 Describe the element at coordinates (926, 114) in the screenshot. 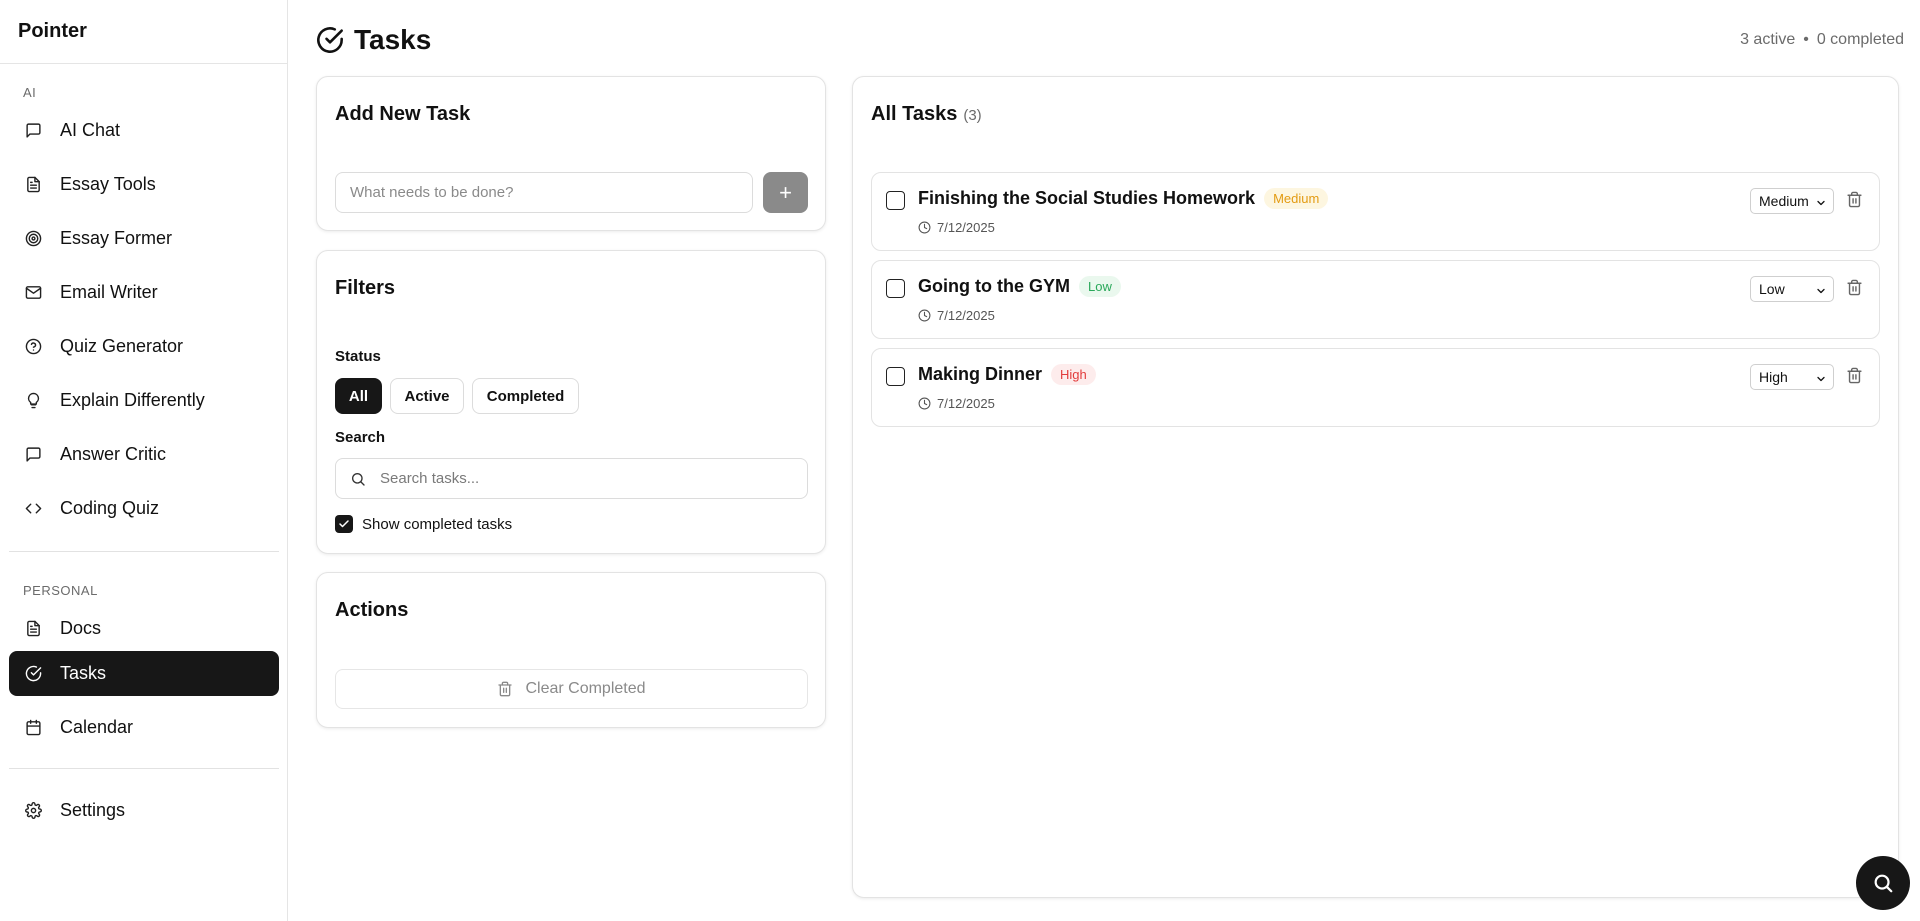

I see `task-list-header: All Tasks (3)` at that location.